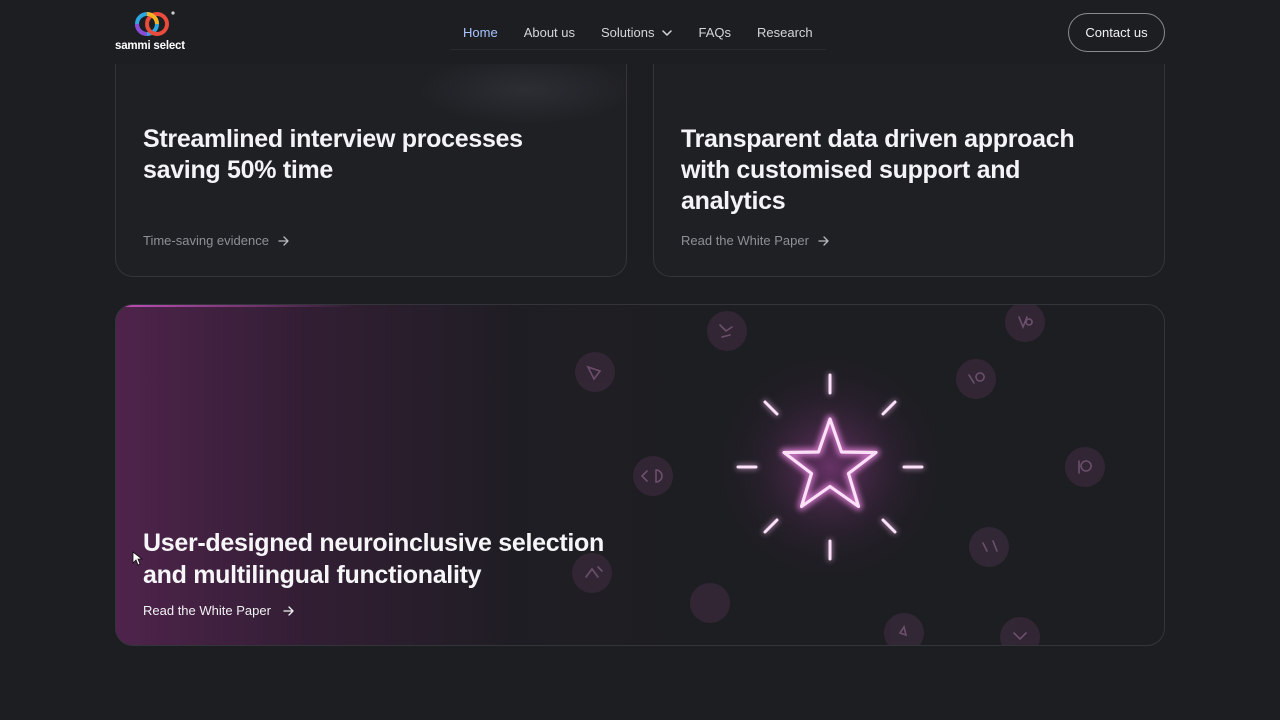  Describe the element at coordinates (207, 610) in the screenshot. I see `feature-link-label: Read the White Paper` at that location.